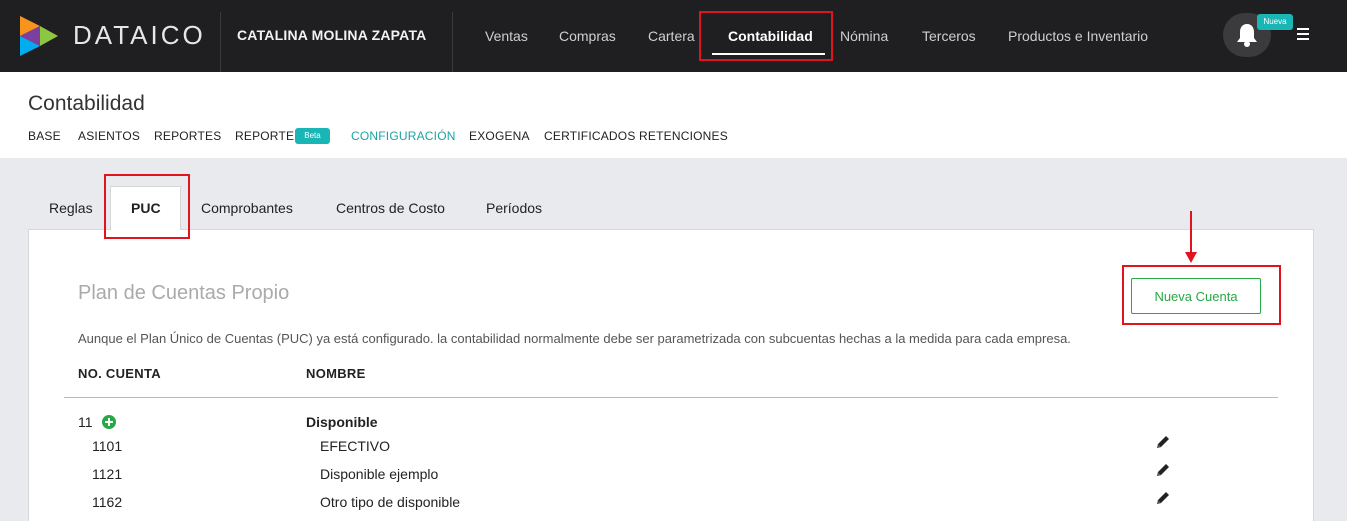  I want to click on company-name: CATALINA MOLINA ZAPATA, so click(331, 35).